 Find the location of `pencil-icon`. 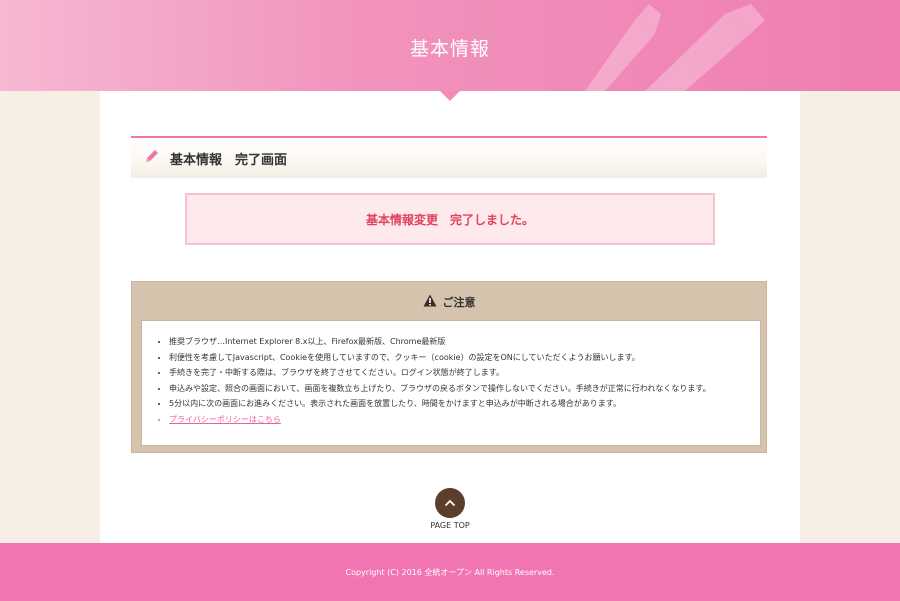

pencil-icon is located at coordinates (152, 158).